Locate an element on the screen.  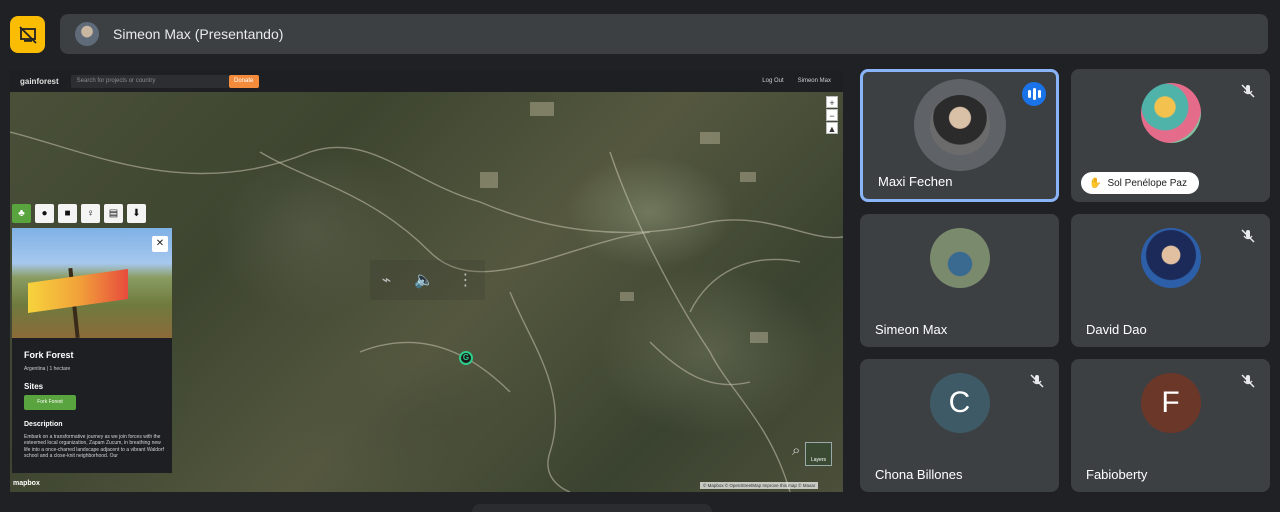
volume-icon: 🔈 is located at coordinates (424, 280).